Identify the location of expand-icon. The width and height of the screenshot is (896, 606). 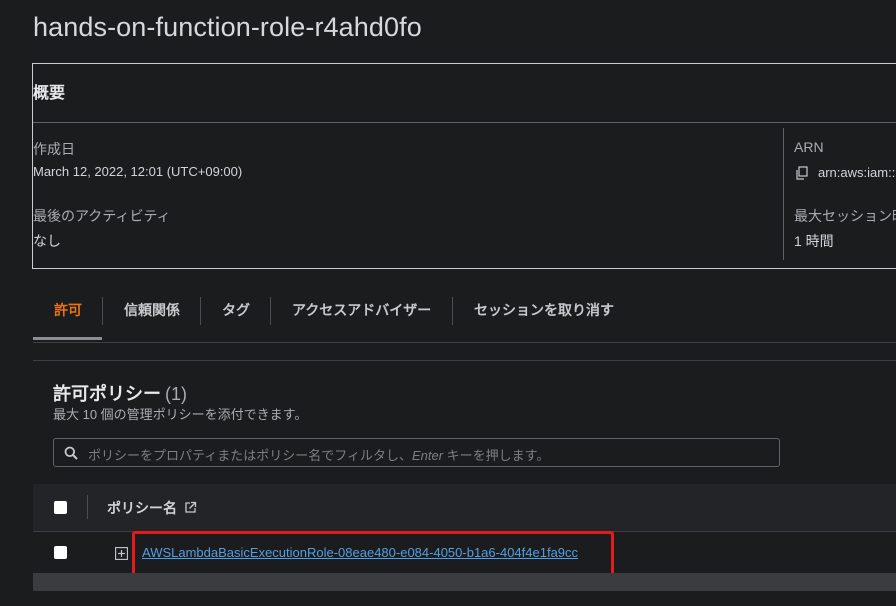
(121, 553).